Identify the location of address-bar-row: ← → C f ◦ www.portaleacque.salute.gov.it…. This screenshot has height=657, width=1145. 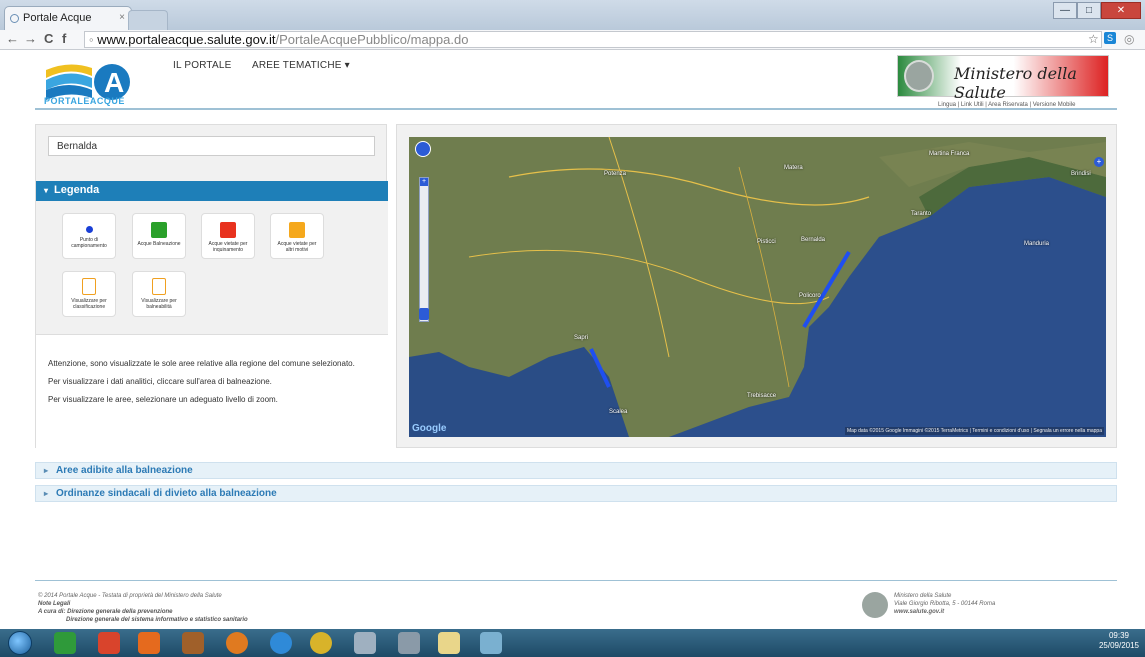
(572, 40).